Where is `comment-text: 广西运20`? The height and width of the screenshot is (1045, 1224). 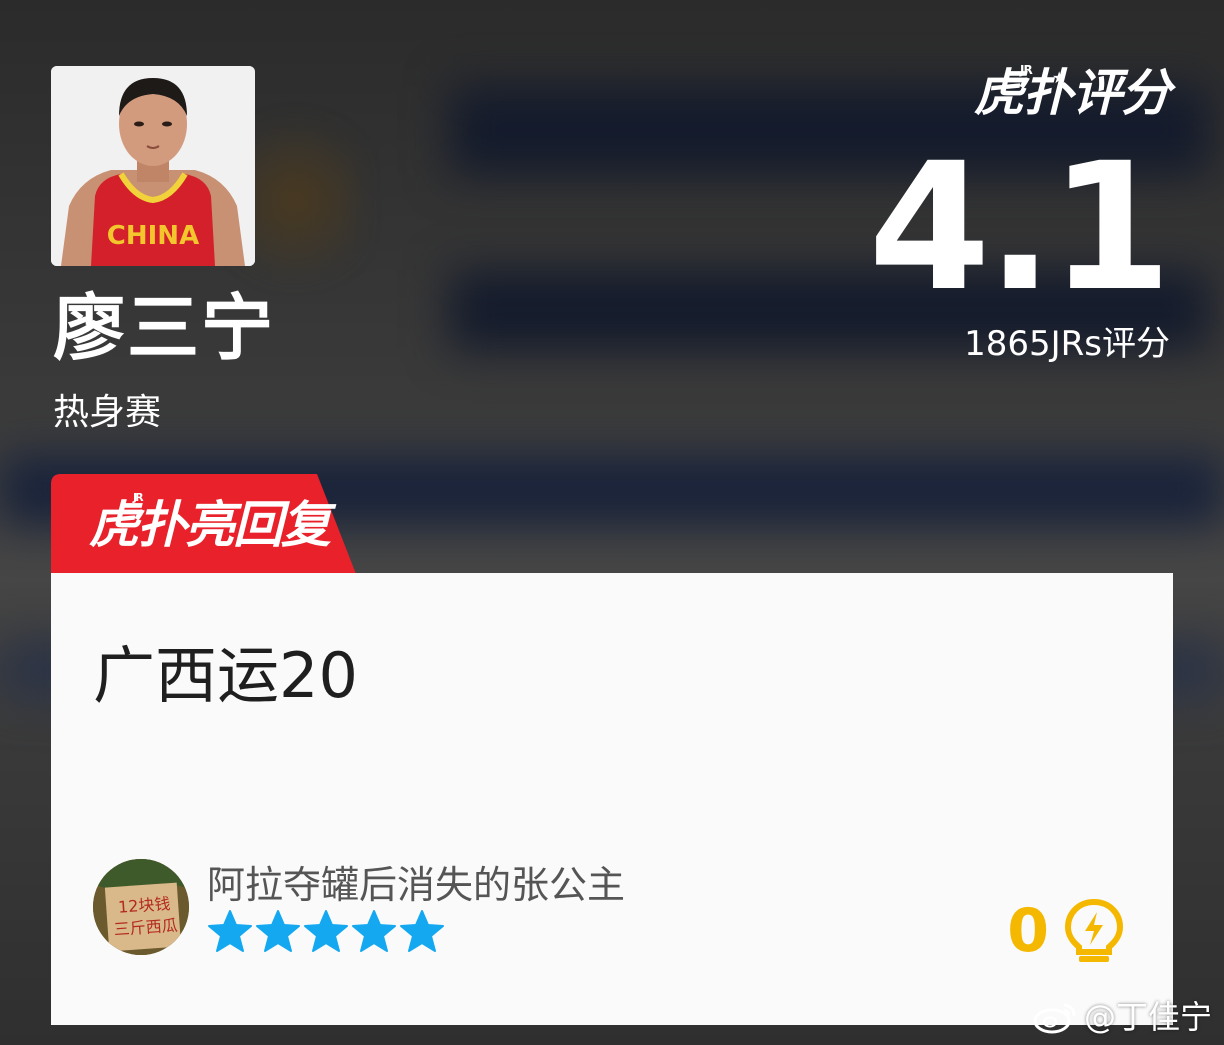
comment-text: 广西运20 is located at coordinates (225, 675).